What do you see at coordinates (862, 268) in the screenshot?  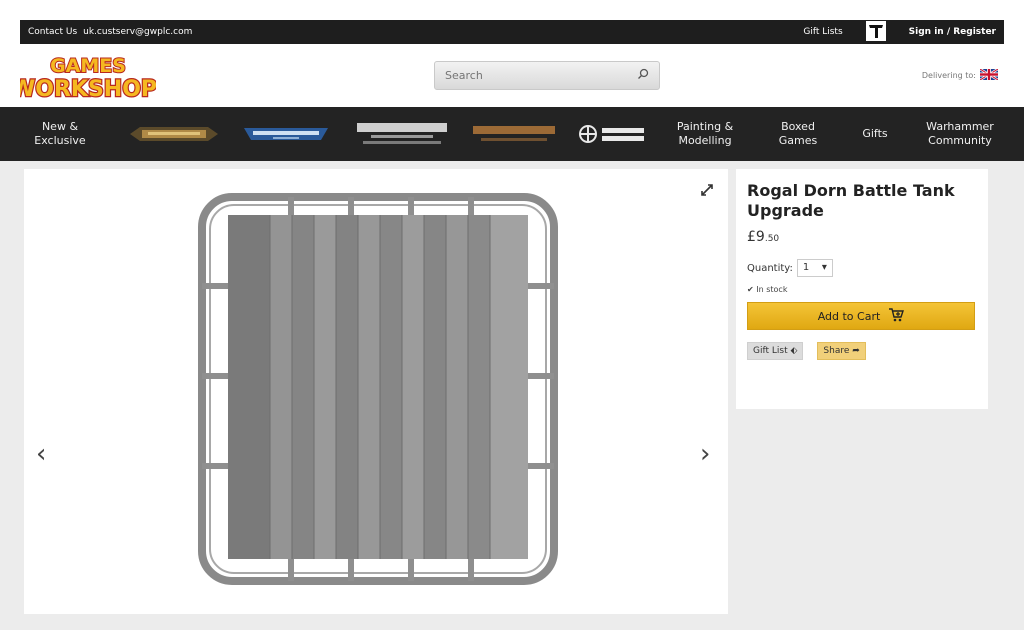 I see `quantity-row: Quantity: 1 ▾` at bounding box center [862, 268].